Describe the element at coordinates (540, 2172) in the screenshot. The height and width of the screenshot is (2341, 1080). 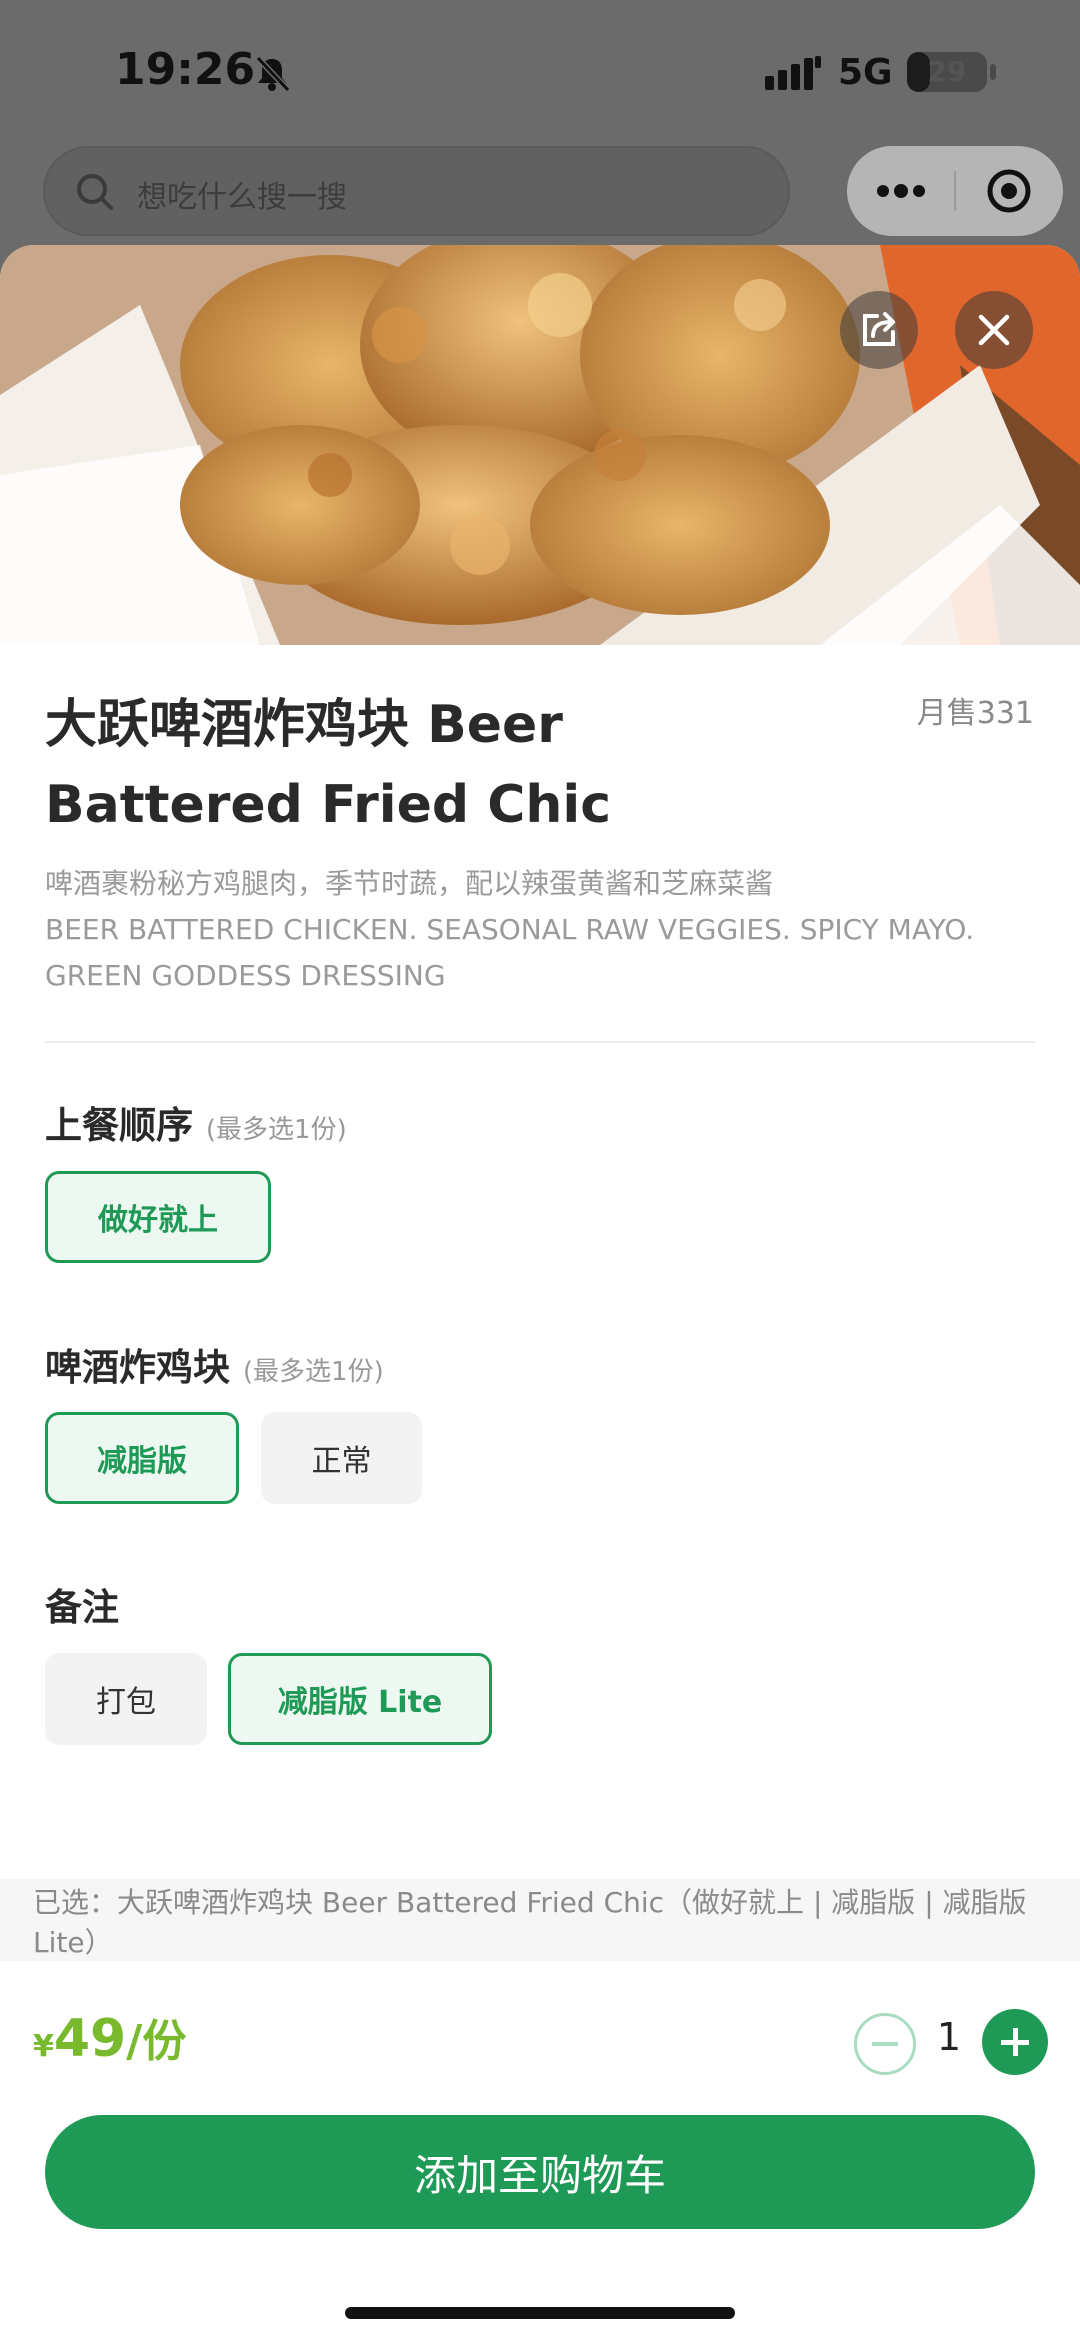
I see `add-to-cart-button: 添加至购物车` at that location.